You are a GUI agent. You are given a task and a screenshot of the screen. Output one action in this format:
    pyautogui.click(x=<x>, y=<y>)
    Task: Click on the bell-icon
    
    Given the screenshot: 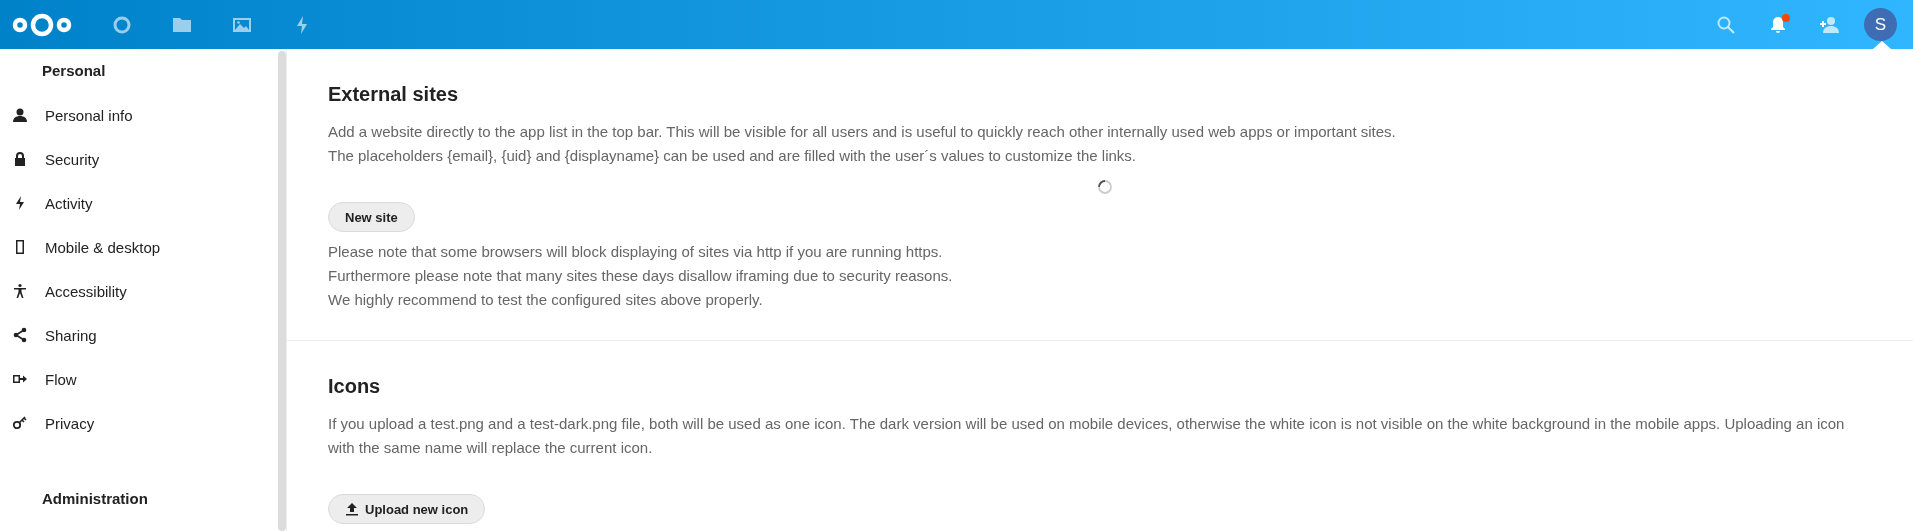 What is the action you would take?
    pyautogui.click(x=1778, y=24)
    